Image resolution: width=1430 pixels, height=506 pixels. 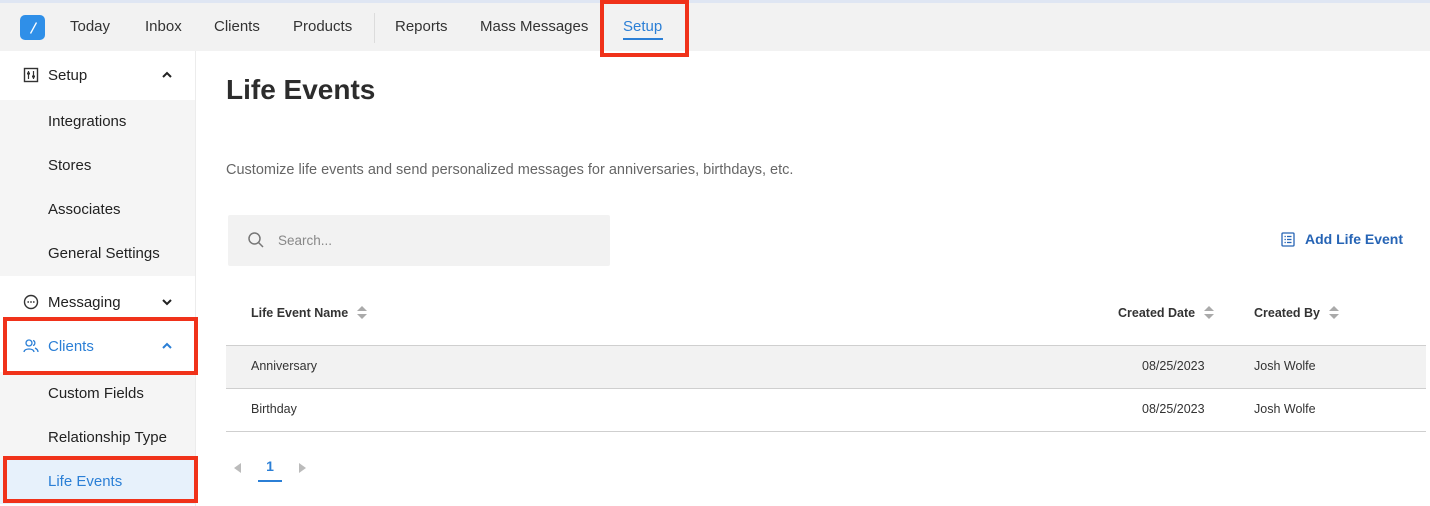 I want to click on nav-clients: Clients, so click(x=237, y=27).